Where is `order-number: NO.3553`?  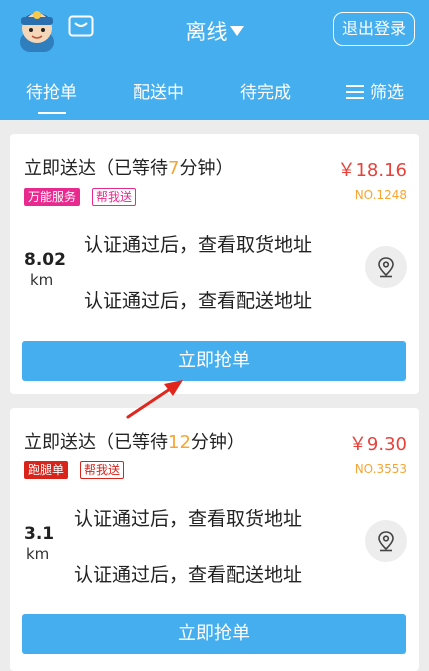 order-number: NO.3553 is located at coordinates (380, 469).